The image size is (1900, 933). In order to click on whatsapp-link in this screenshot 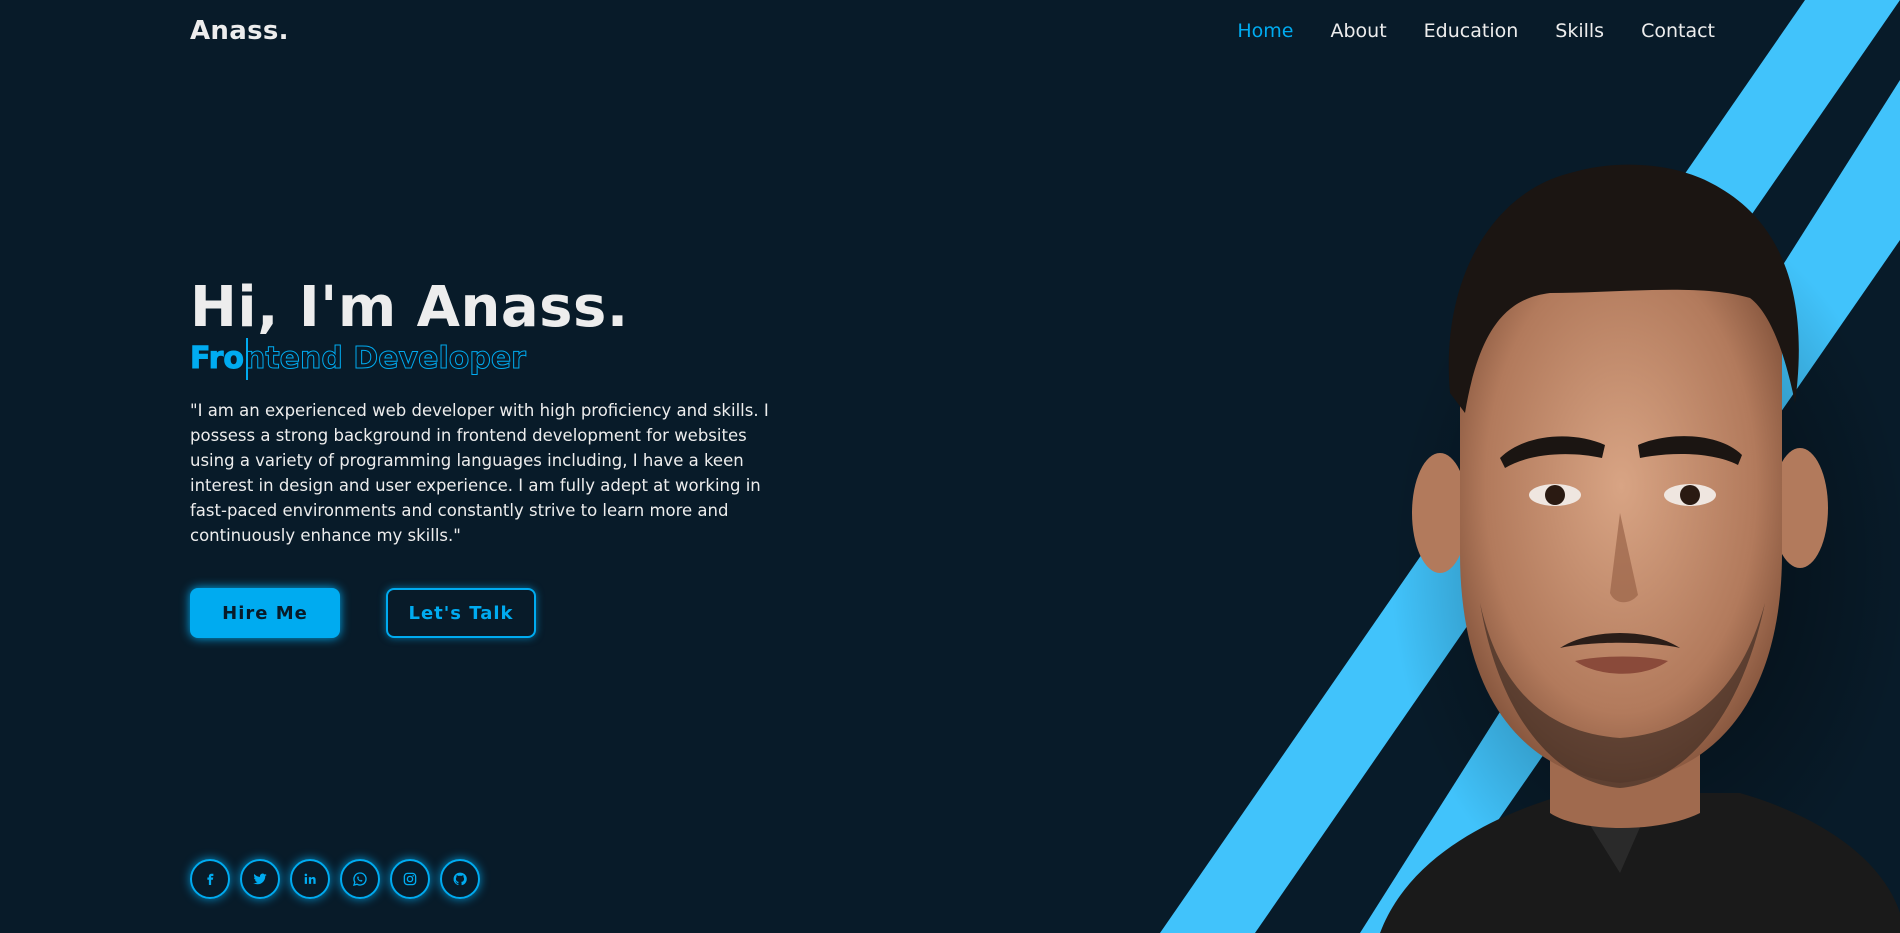, I will do `click(360, 879)`.